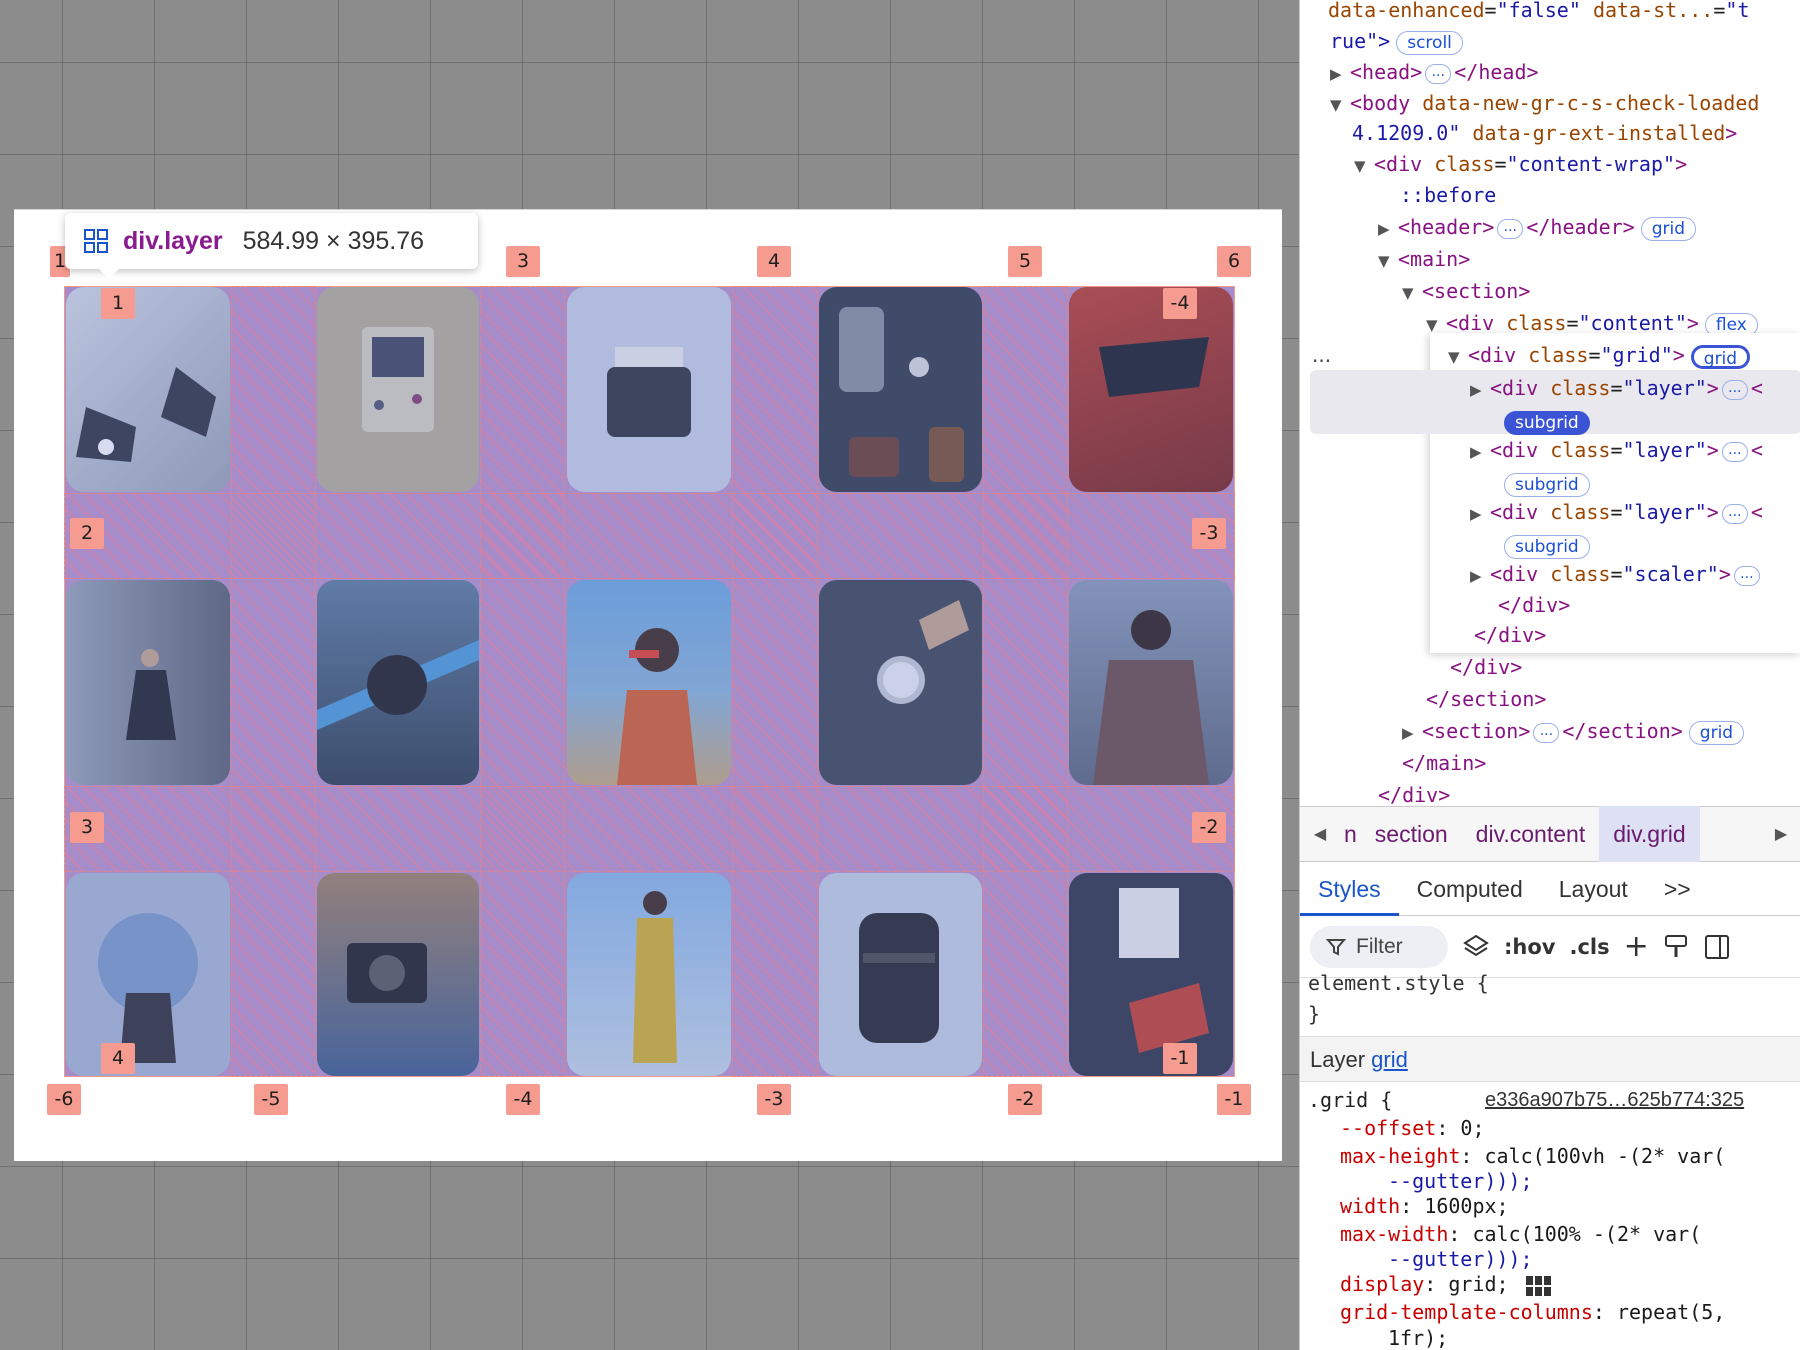 This screenshot has width=1800, height=1350. I want to click on filter-icon, so click(1336, 947).